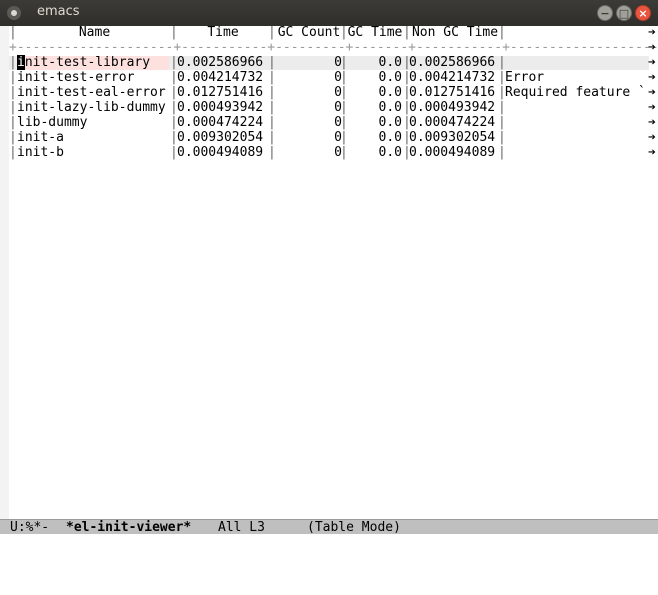 The width and height of the screenshot is (658, 595). What do you see at coordinates (455, 92) in the screenshot?
I see `cell-non-gc-time: 0.012751416` at bounding box center [455, 92].